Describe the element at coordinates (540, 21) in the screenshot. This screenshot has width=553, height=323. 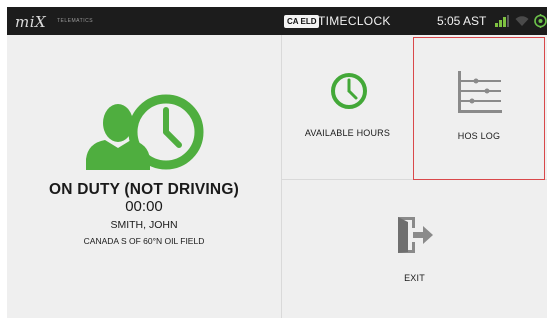
I see `gps-icon` at that location.